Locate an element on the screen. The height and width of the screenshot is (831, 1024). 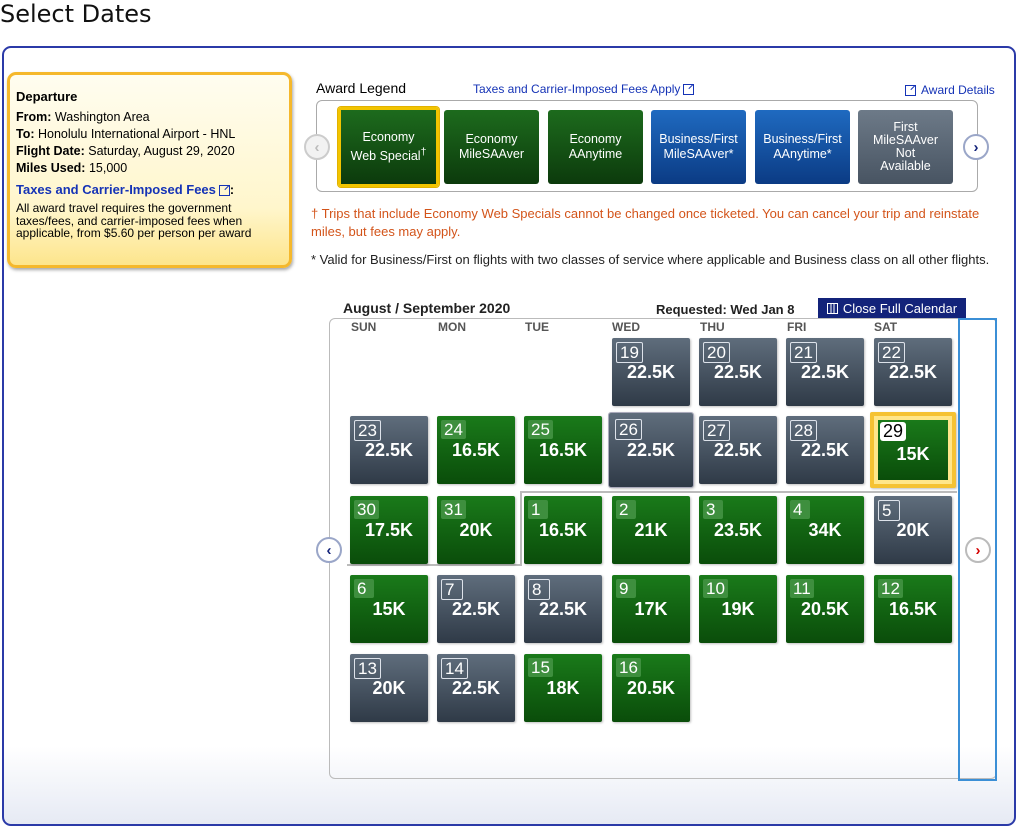
calendar-day: 30 17.5K is located at coordinates (389, 530).